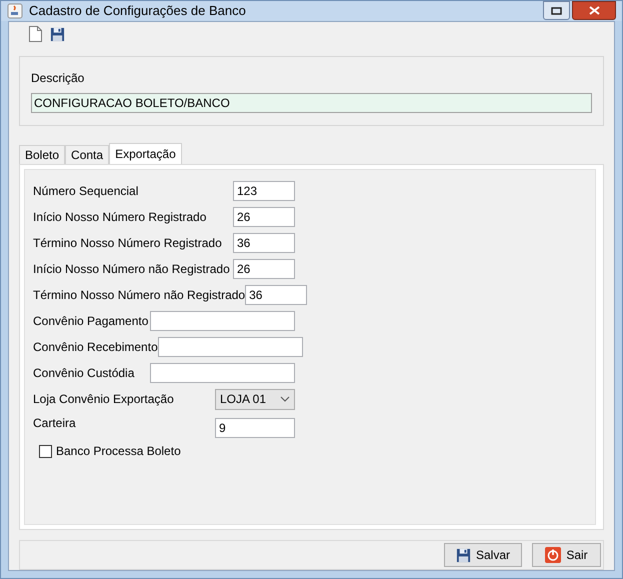  I want to click on save-button: Salvar, so click(483, 555).